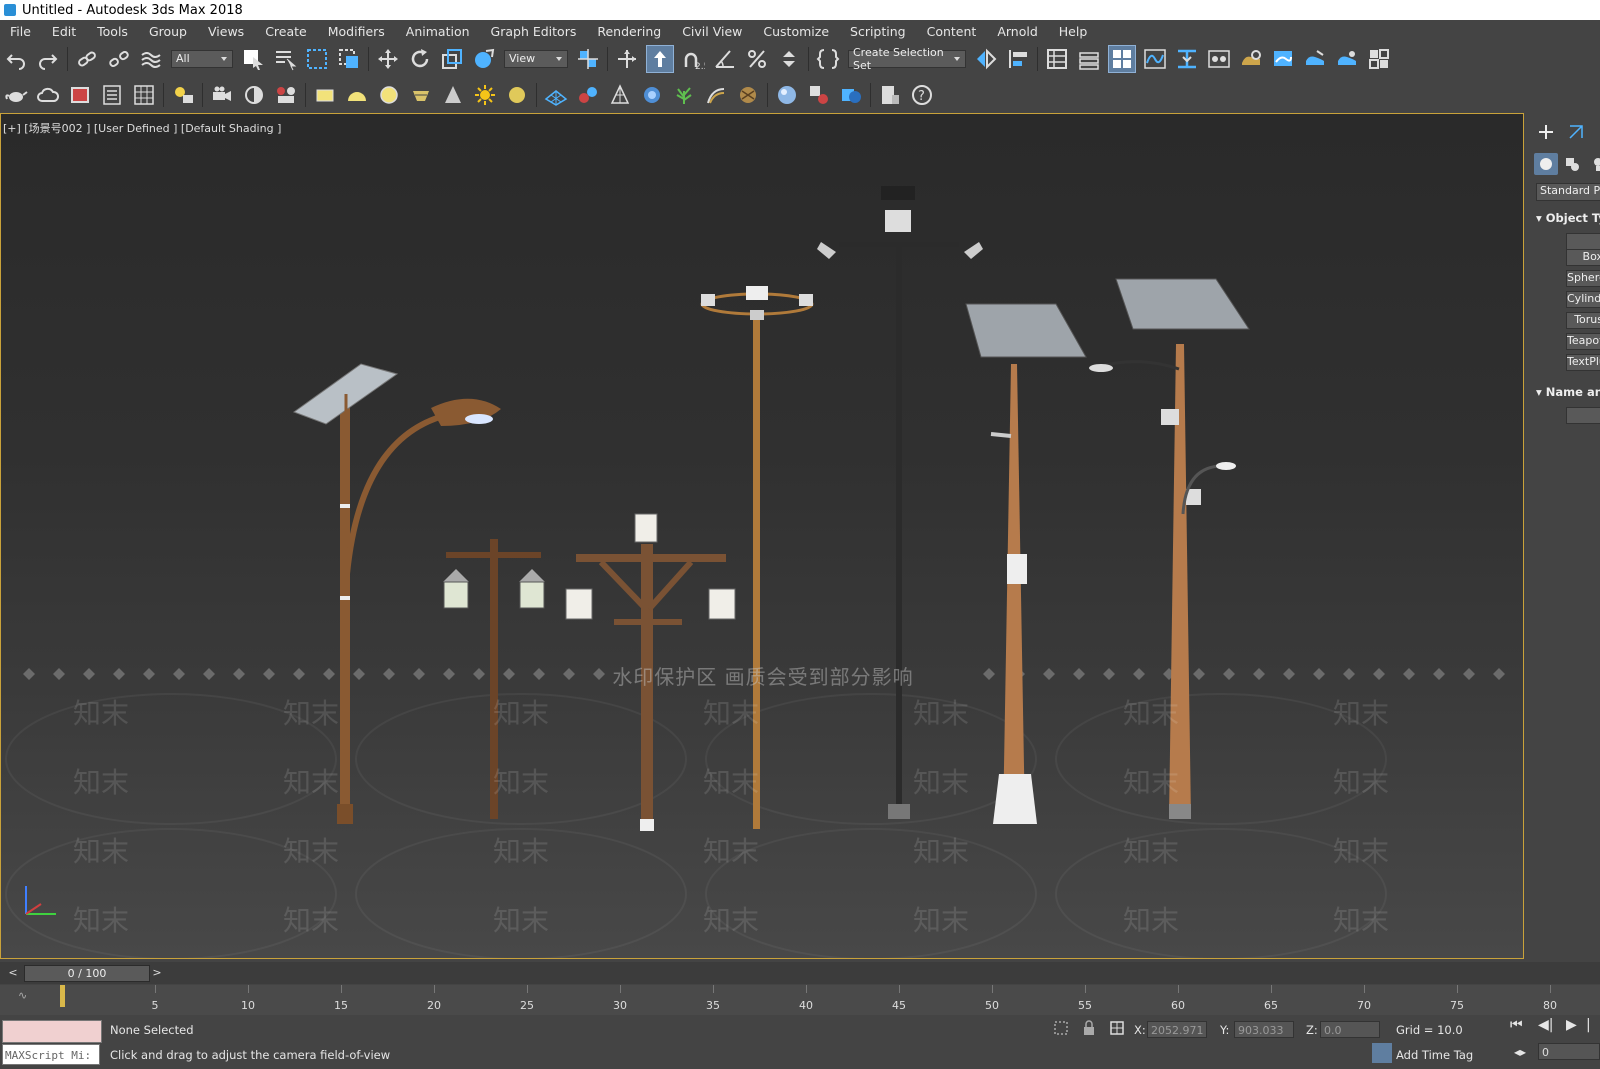 Image resolution: width=1600 pixels, height=1069 pixels. I want to click on helper-icon, so click(620, 95).